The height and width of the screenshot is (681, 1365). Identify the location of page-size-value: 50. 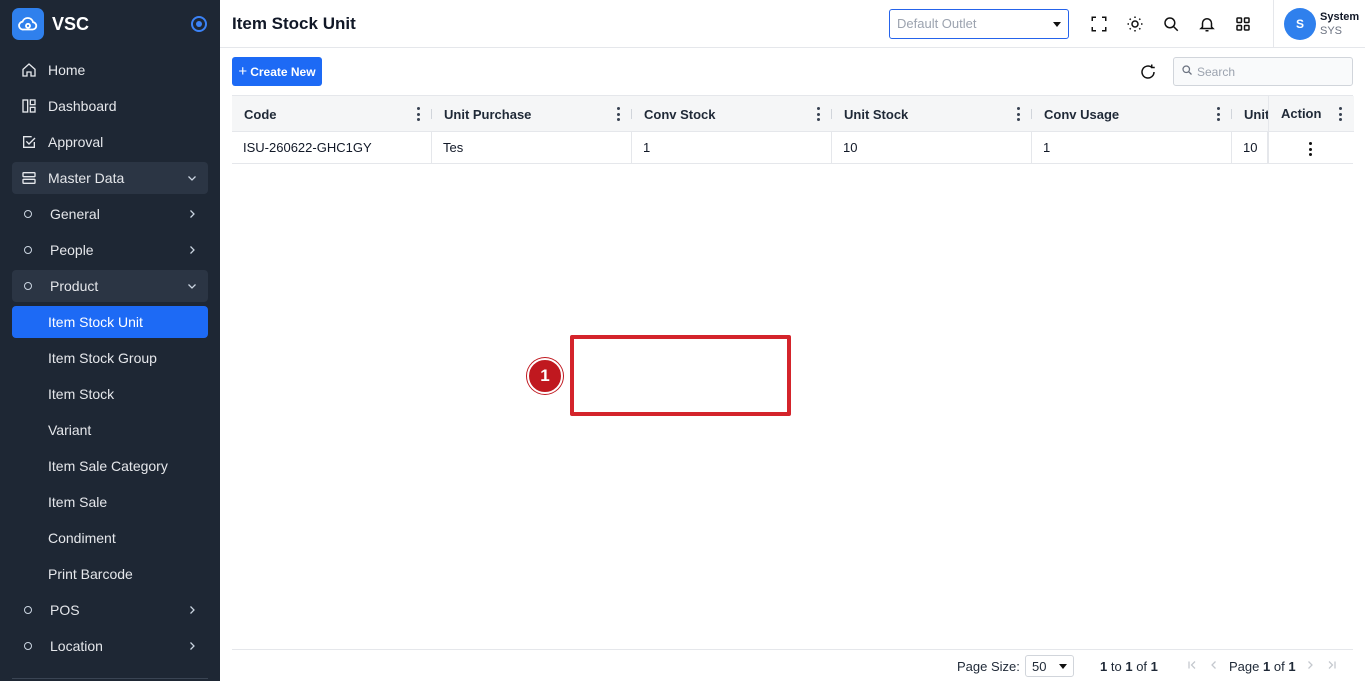
(1039, 666).